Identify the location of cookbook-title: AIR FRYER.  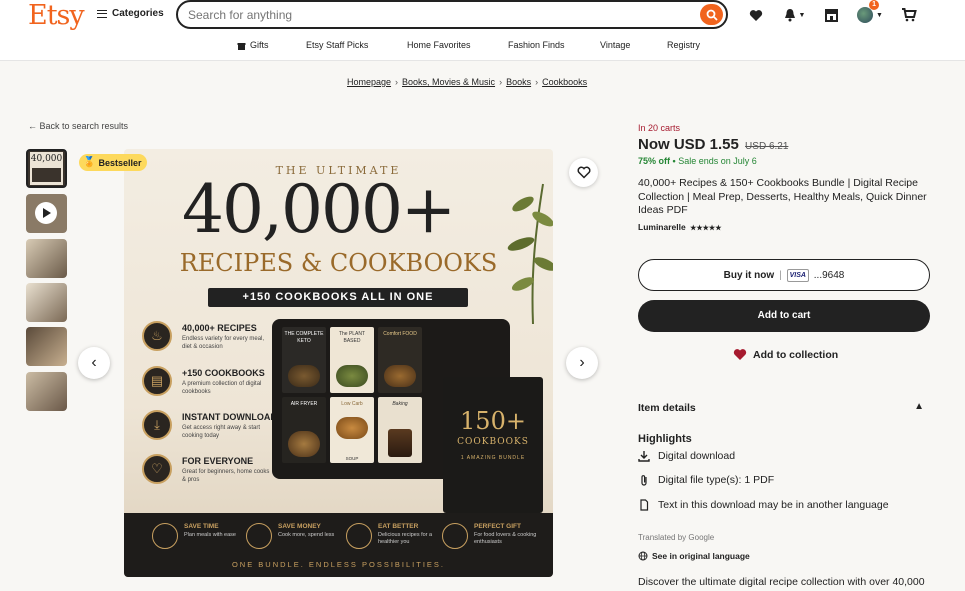
(304, 404).